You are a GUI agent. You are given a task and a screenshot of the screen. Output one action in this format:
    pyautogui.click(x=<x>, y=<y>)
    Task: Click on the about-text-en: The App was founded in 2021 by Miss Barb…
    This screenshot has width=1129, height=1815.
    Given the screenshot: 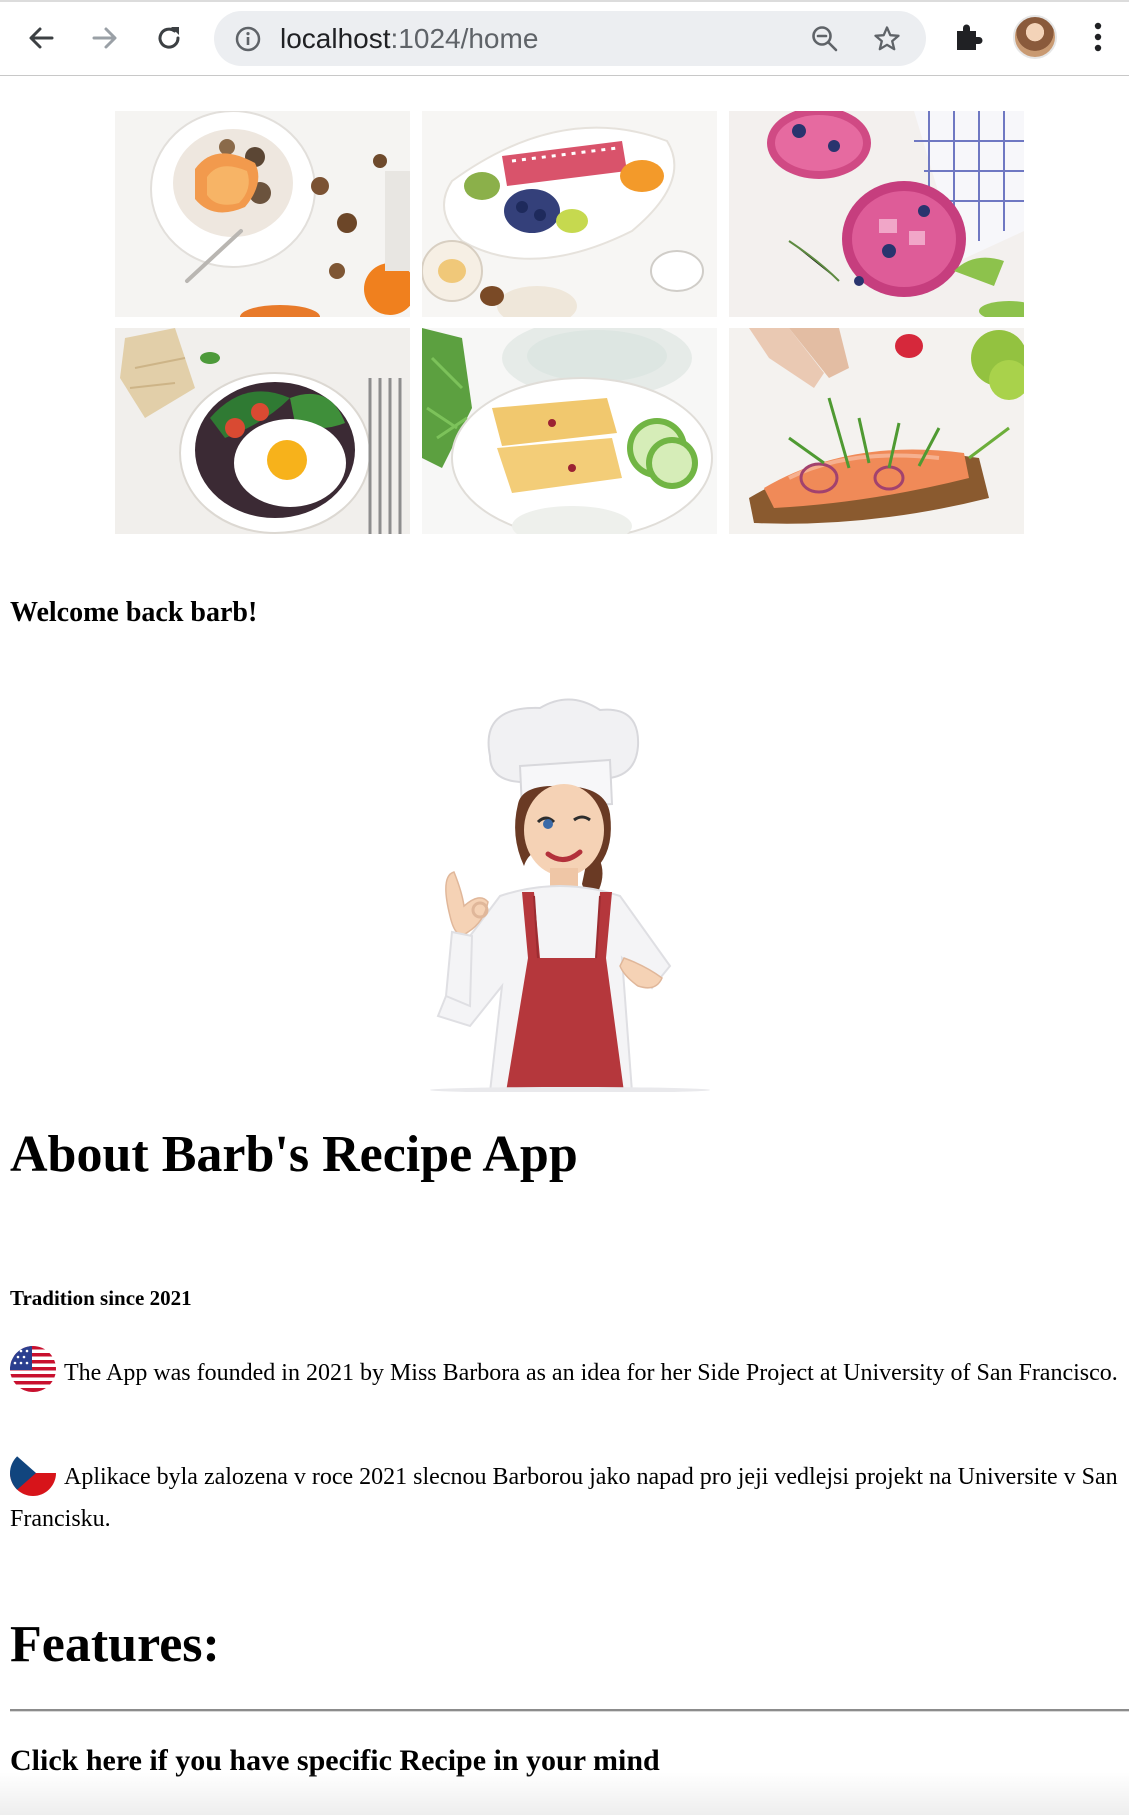 What is the action you would take?
    pyautogui.click(x=591, y=1373)
    